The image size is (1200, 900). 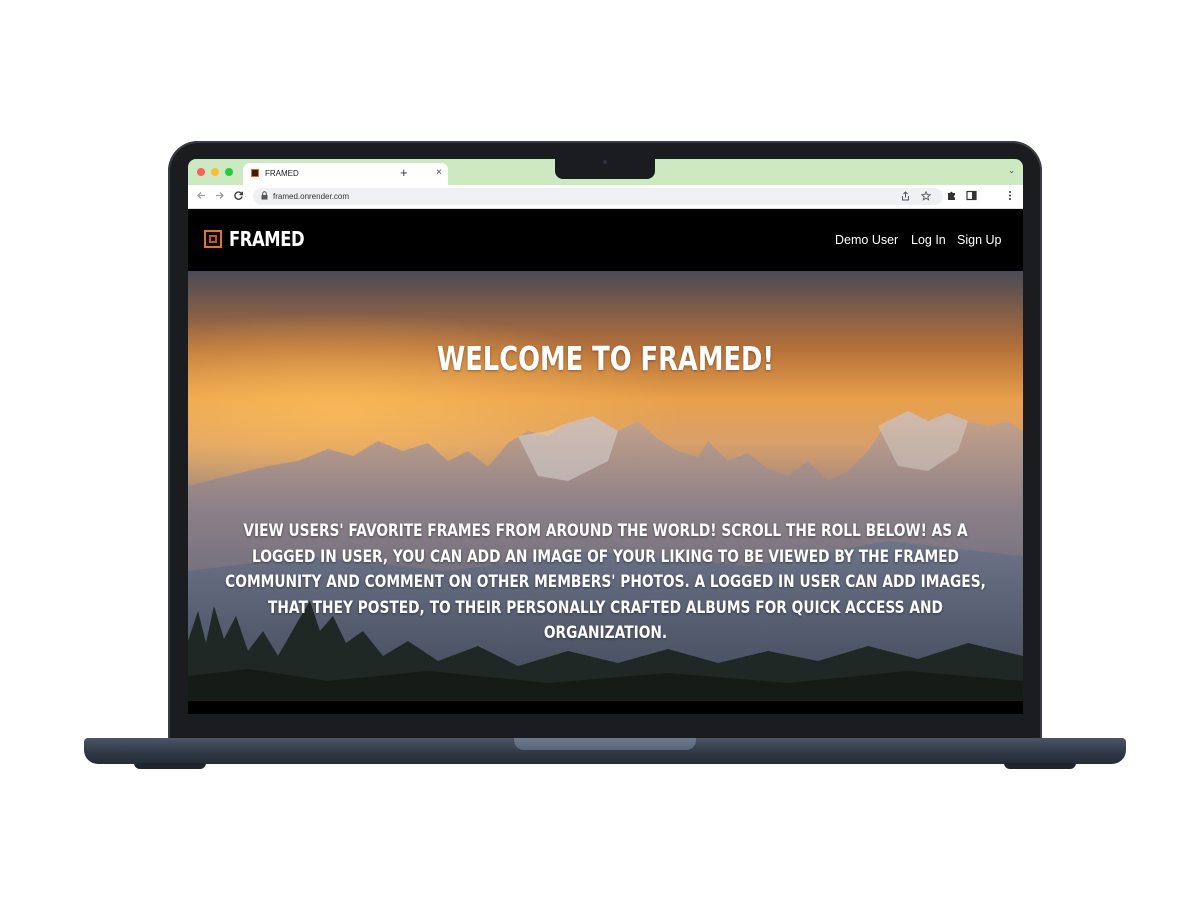 I want to click on share-icon, so click(x=905, y=197).